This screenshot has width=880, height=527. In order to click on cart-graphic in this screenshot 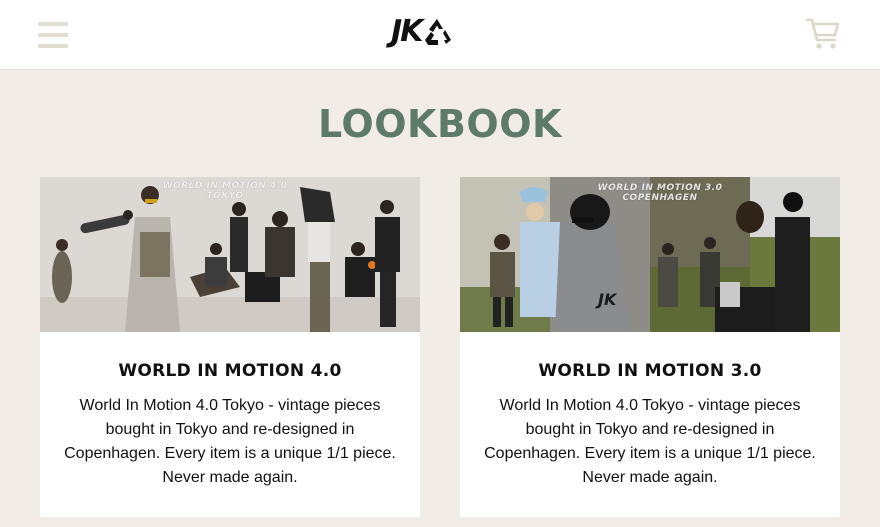, I will do `click(822, 33)`.